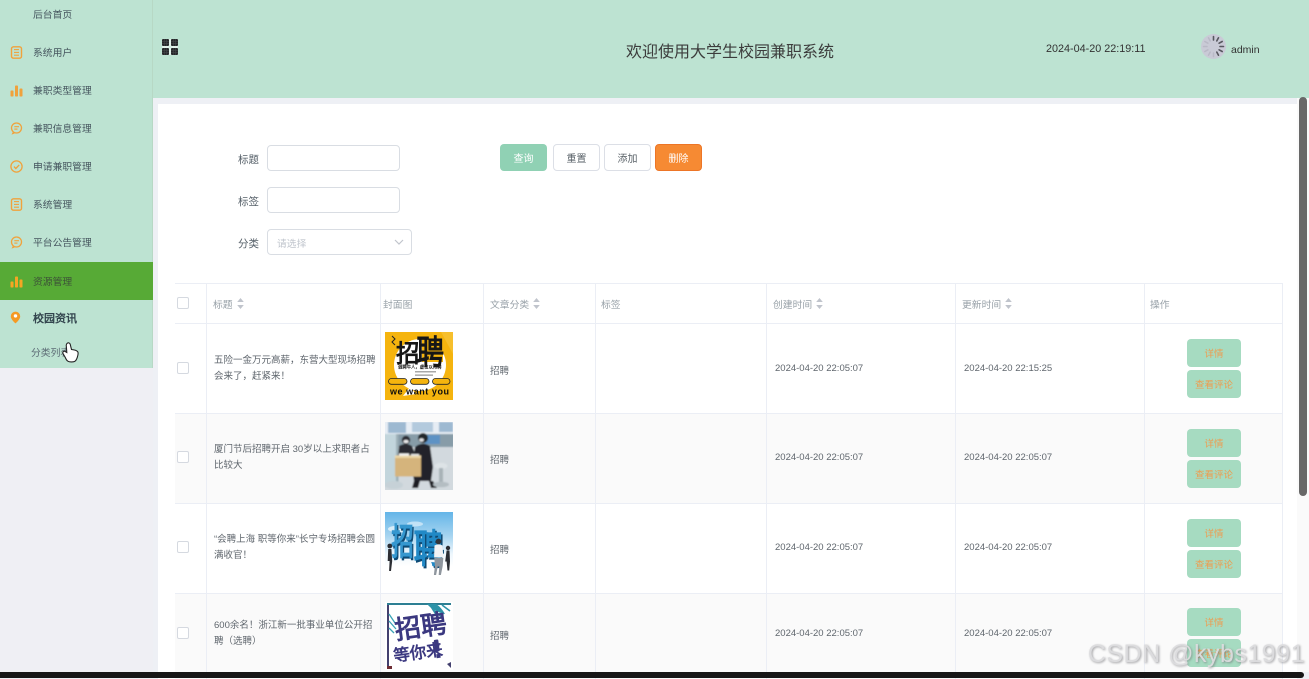 The width and height of the screenshot is (1309, 679). Describe the element at coordinates (419, 392) in the screenshot. I see `svg-text: we want you` at that location.